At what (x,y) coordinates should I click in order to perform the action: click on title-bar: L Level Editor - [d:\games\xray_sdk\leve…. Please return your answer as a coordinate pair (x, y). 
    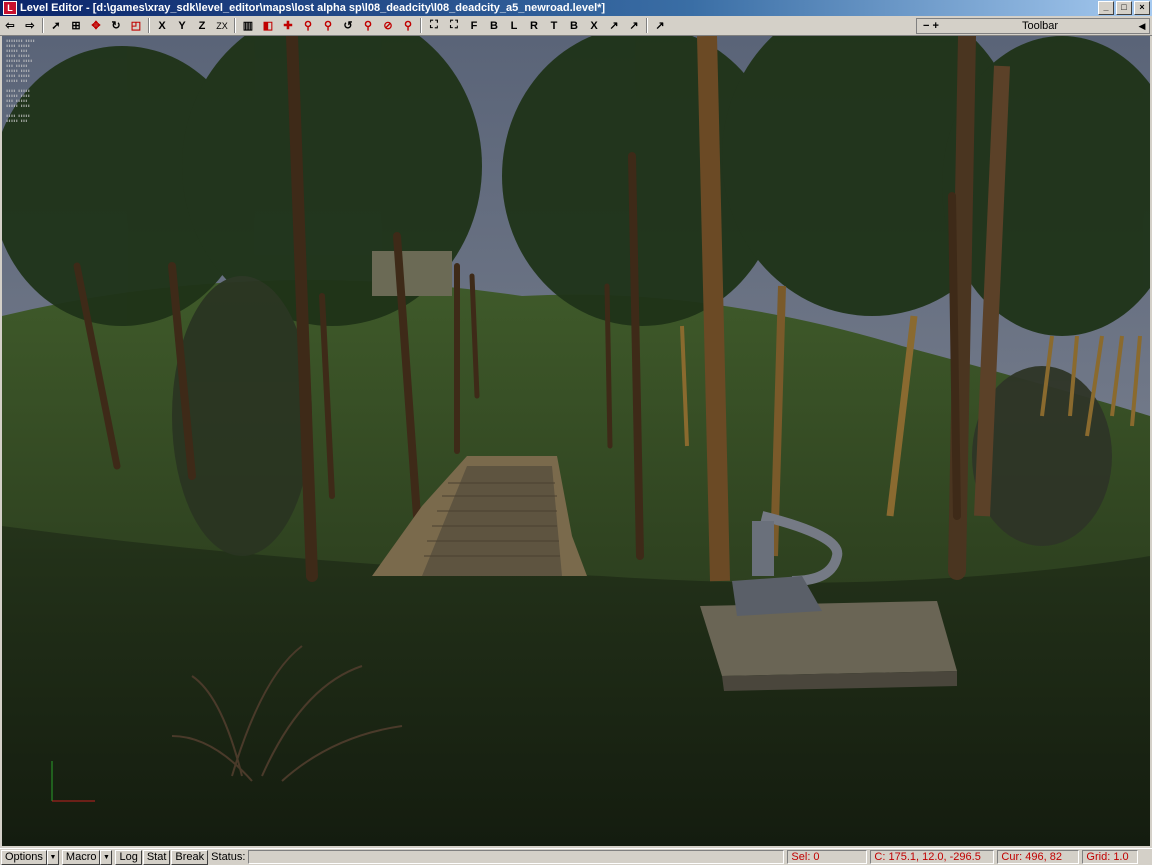
    Looking at the image, I should click on (576, 8).